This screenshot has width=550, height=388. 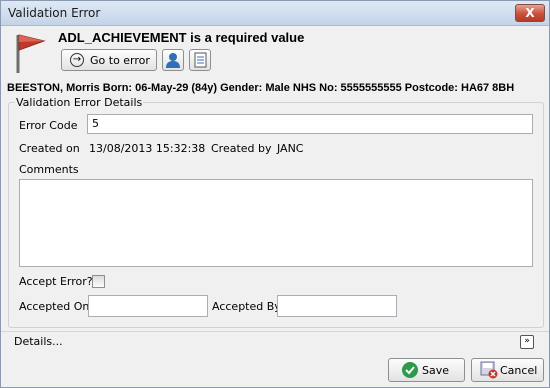 What do you see at coordinates (241, 148) in the screenshot?
I see `created-by-label: Created by` at bounding box center [241, 148].